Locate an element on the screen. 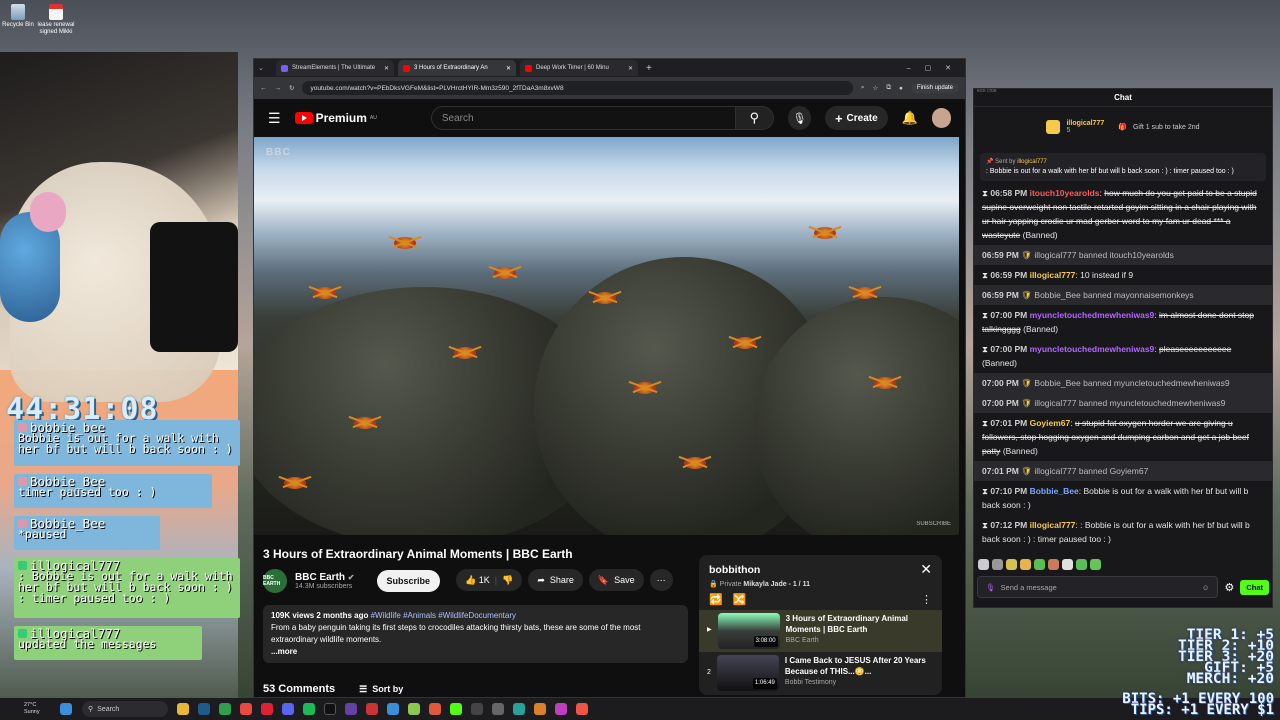  playlist-menu-icon: ⋮ is located at coordinates (926, 599).